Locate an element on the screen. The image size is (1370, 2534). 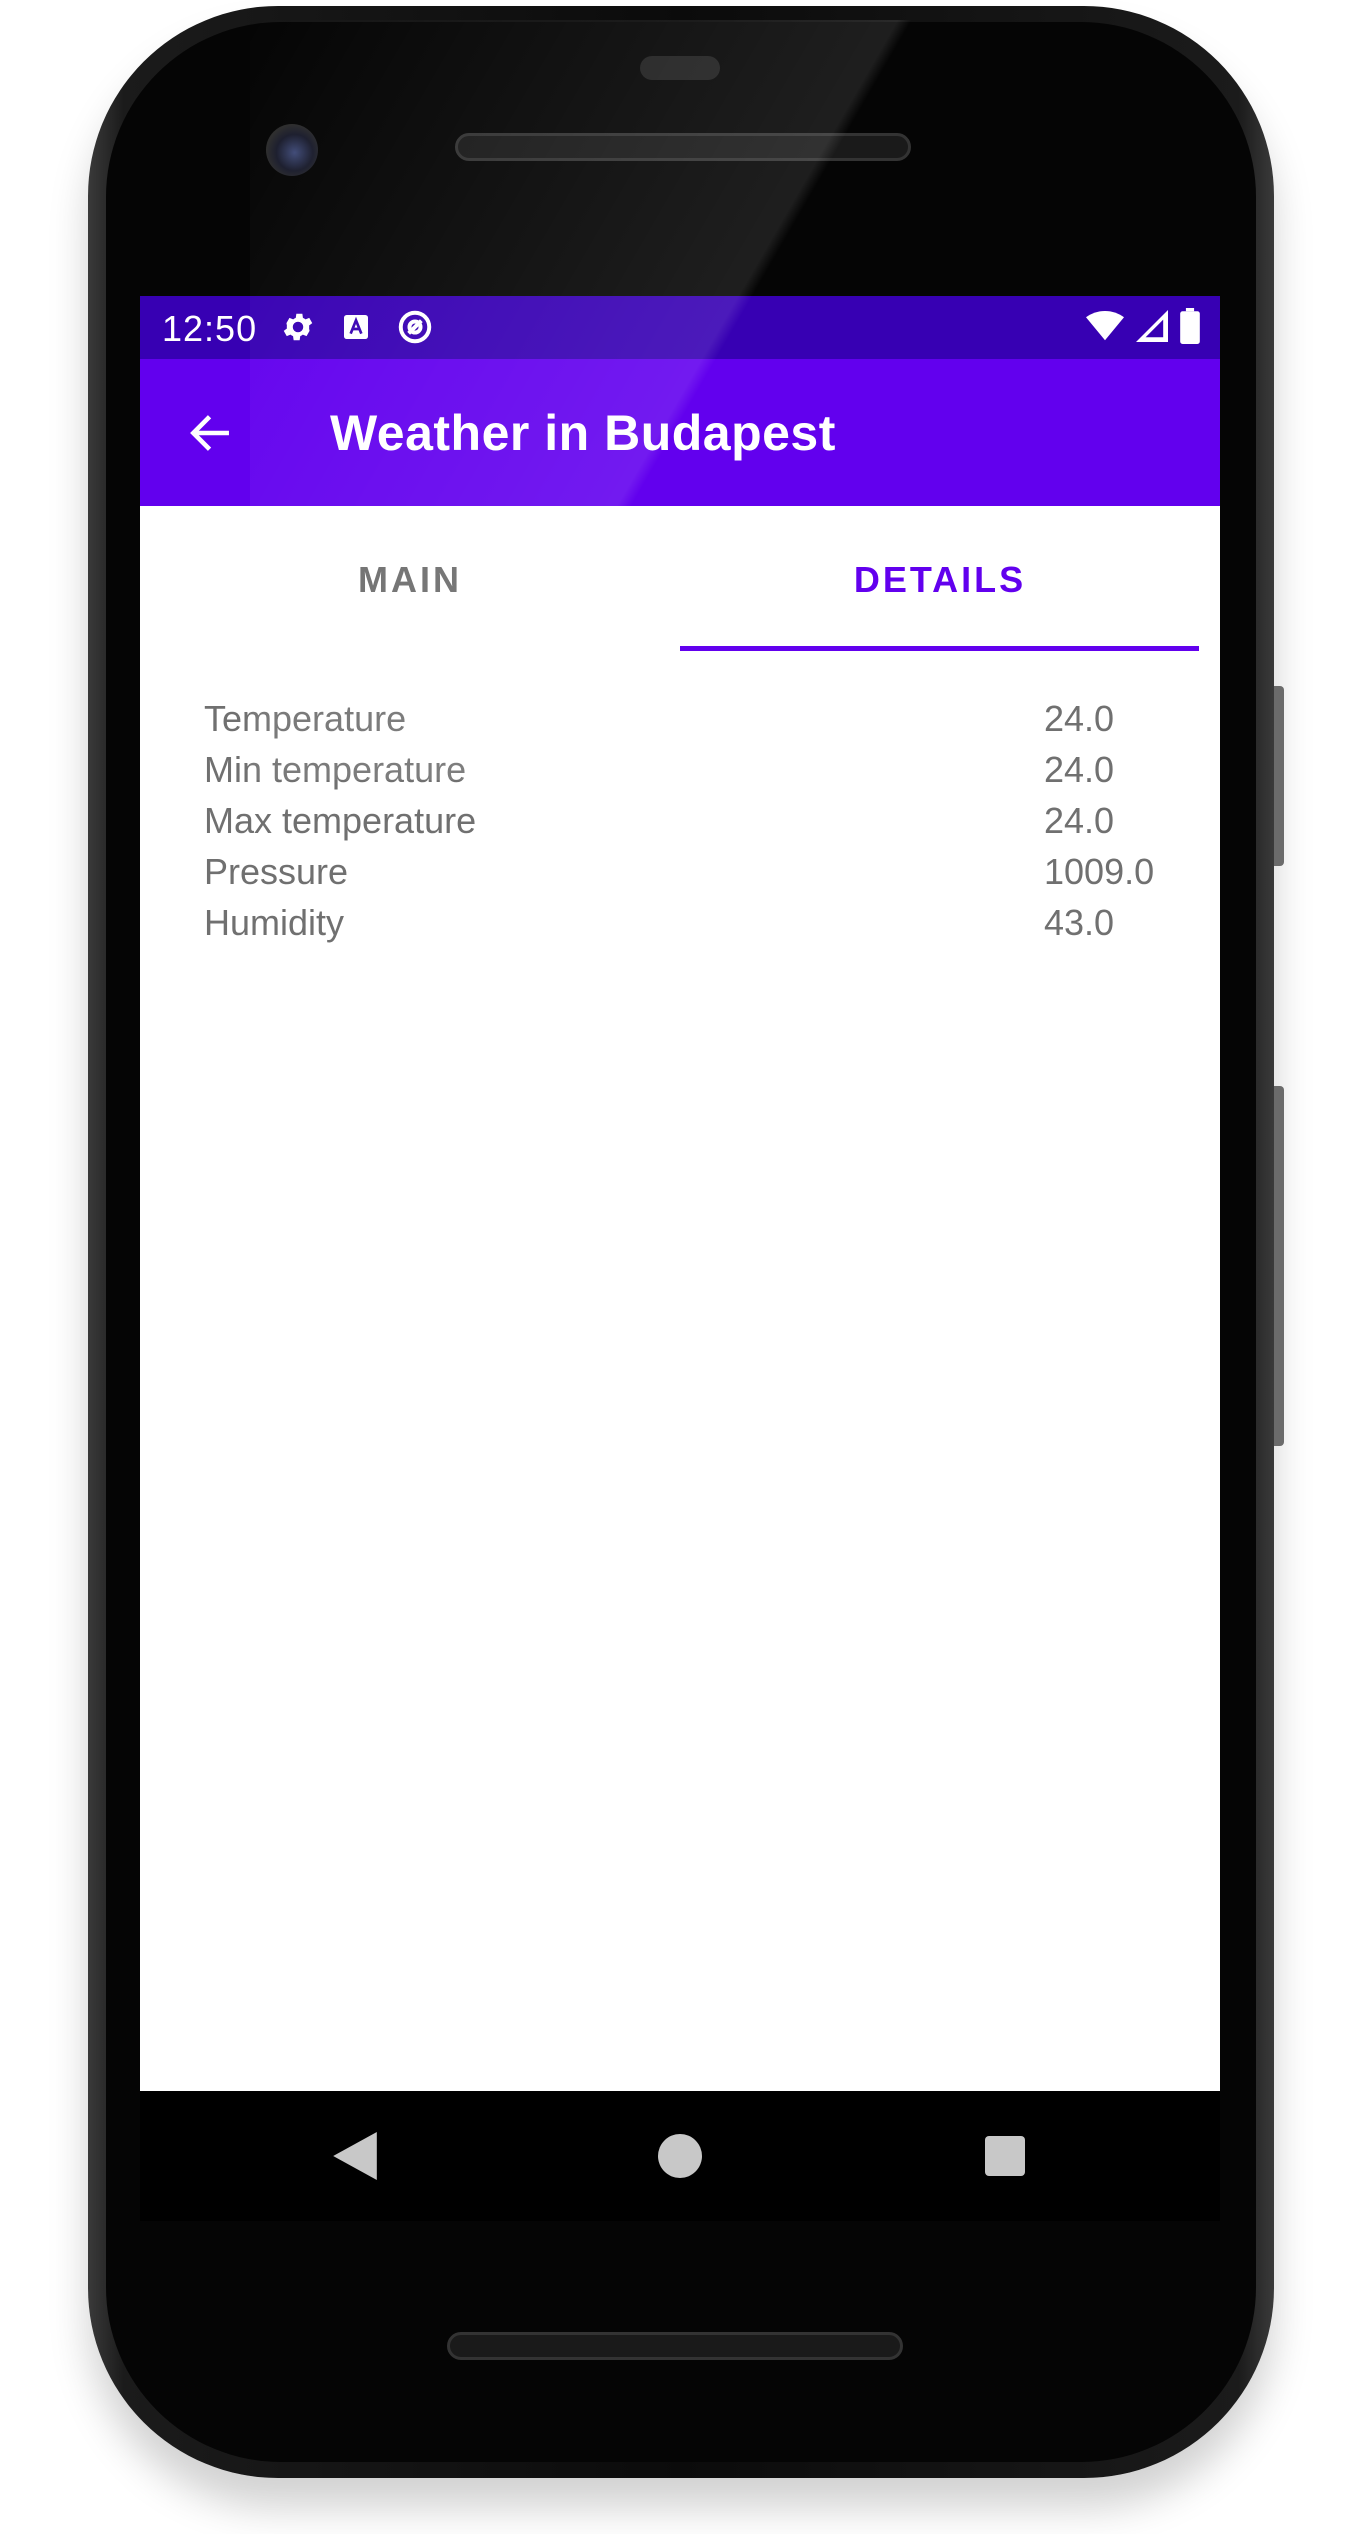
battery-icon is located at coordinates (1190, 326).